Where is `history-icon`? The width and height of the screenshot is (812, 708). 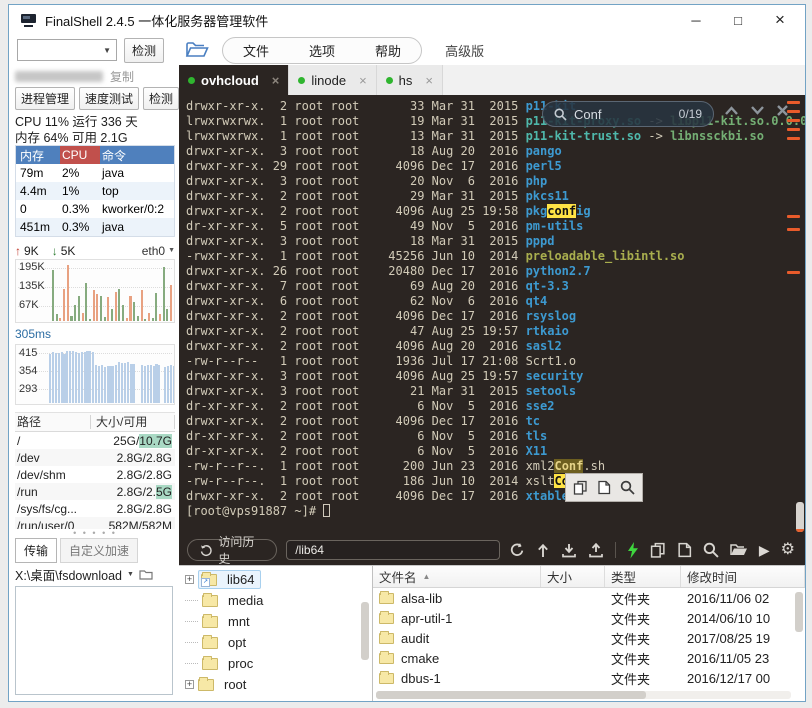 history-icon is located at coordinates (206, 550).